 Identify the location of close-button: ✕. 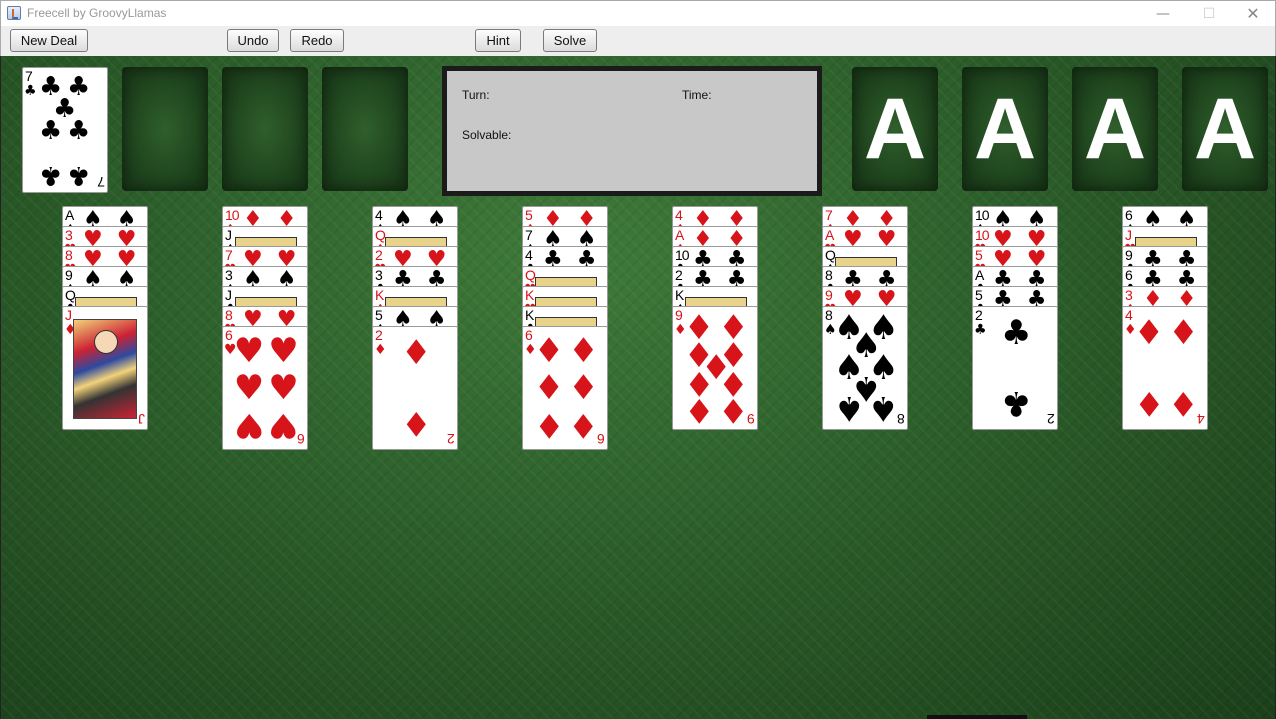
(1253, 14).